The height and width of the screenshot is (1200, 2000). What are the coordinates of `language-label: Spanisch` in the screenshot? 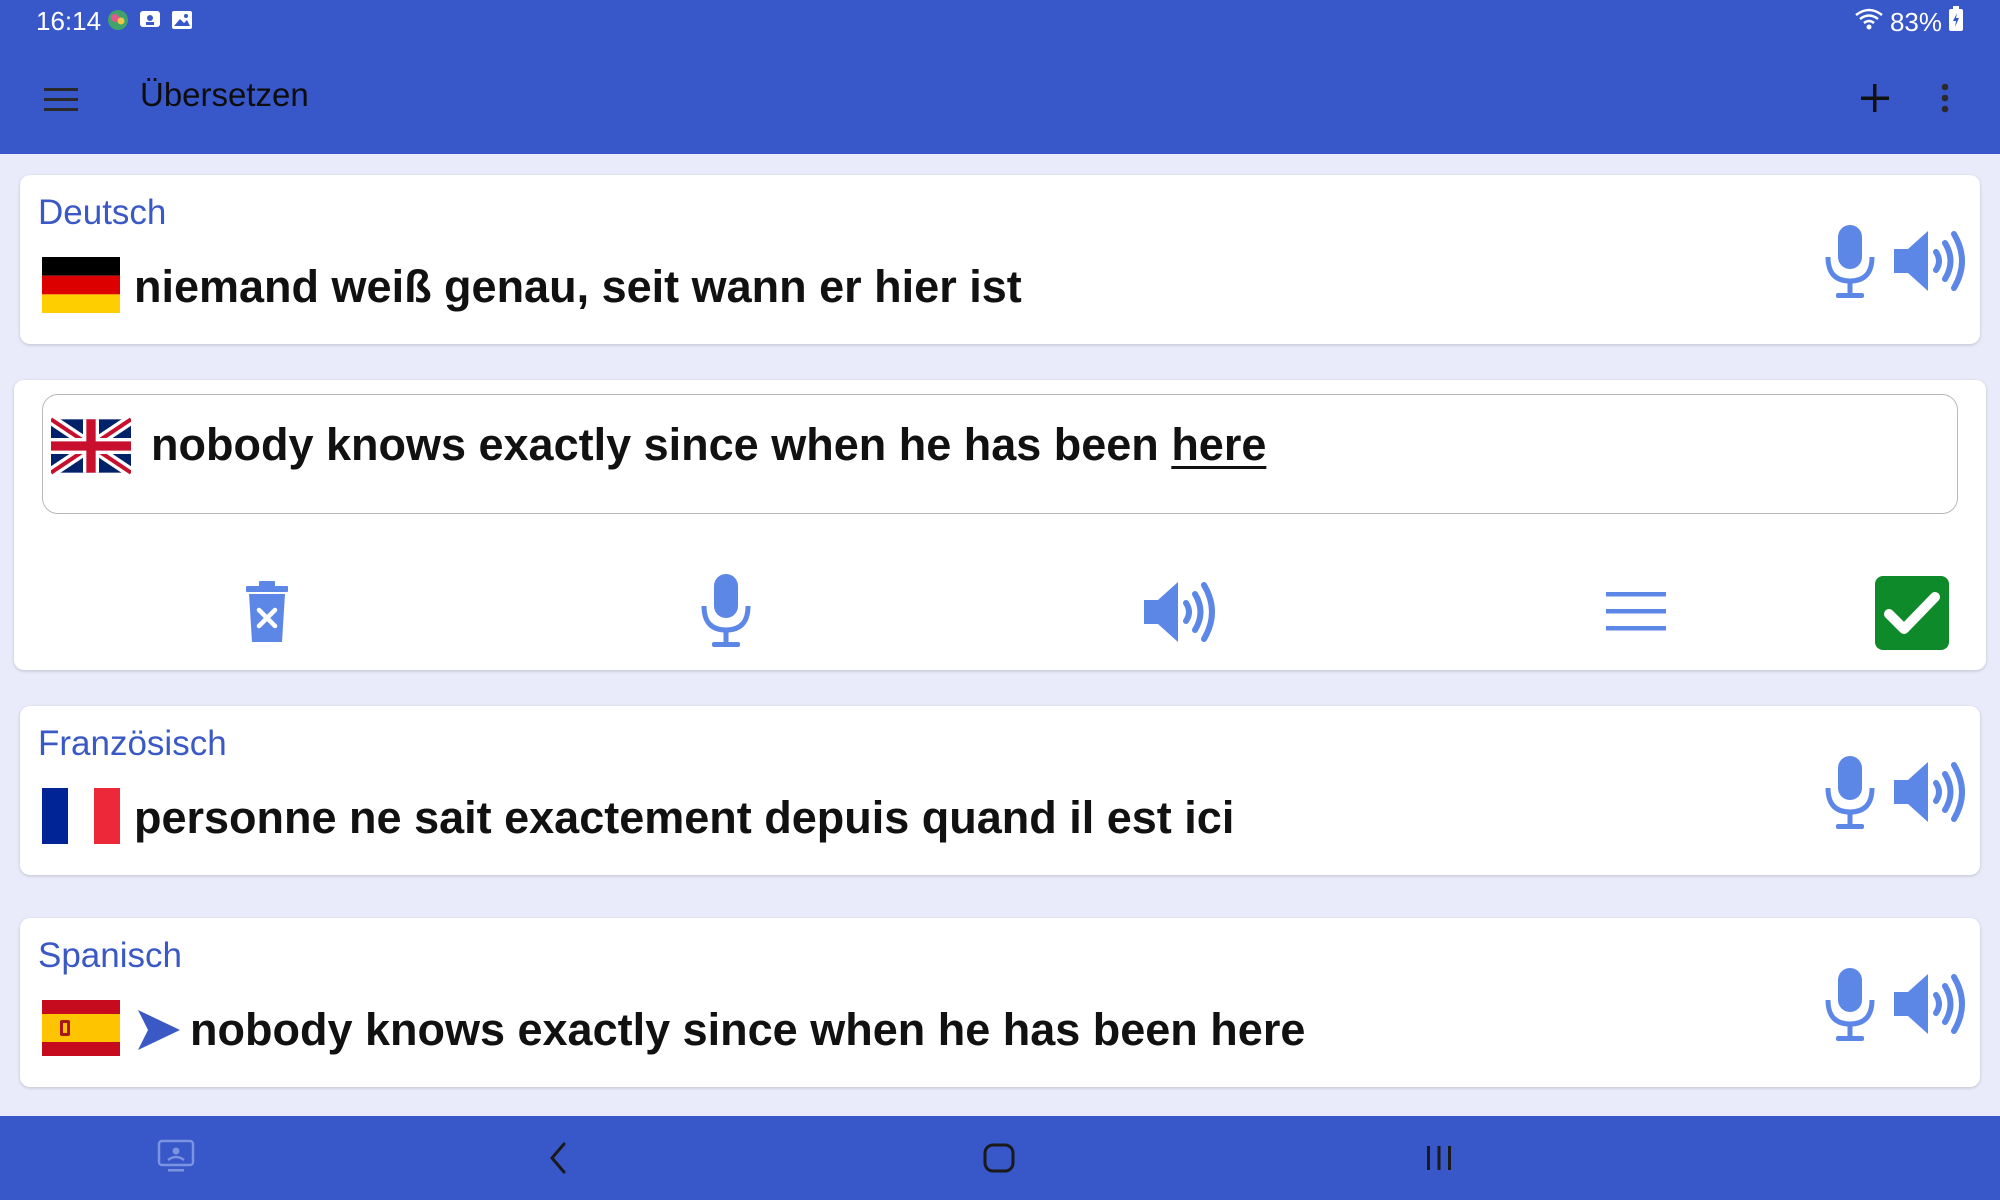 It's located at (110, 955).